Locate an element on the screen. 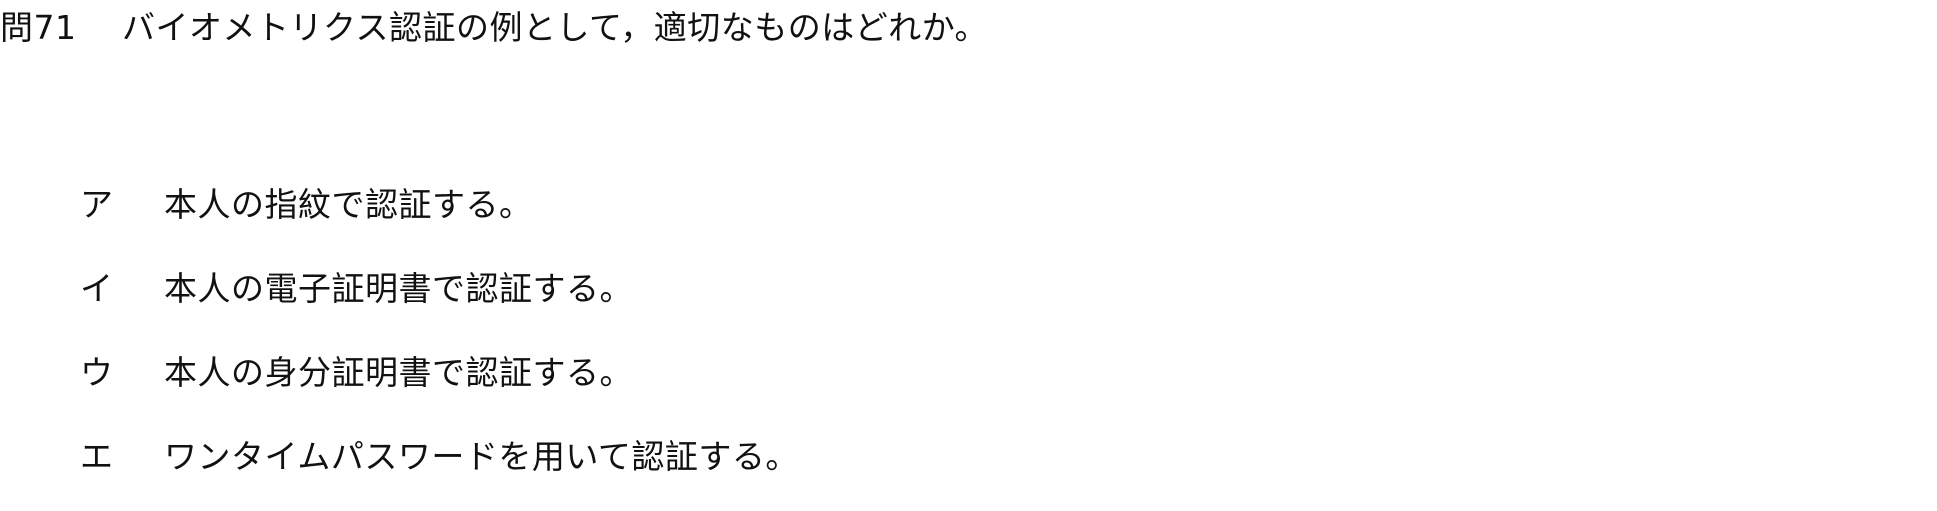  question-text: バイオメトリクス認証の例として，適切なものはどれか。 is located at coordinates (555, 27).